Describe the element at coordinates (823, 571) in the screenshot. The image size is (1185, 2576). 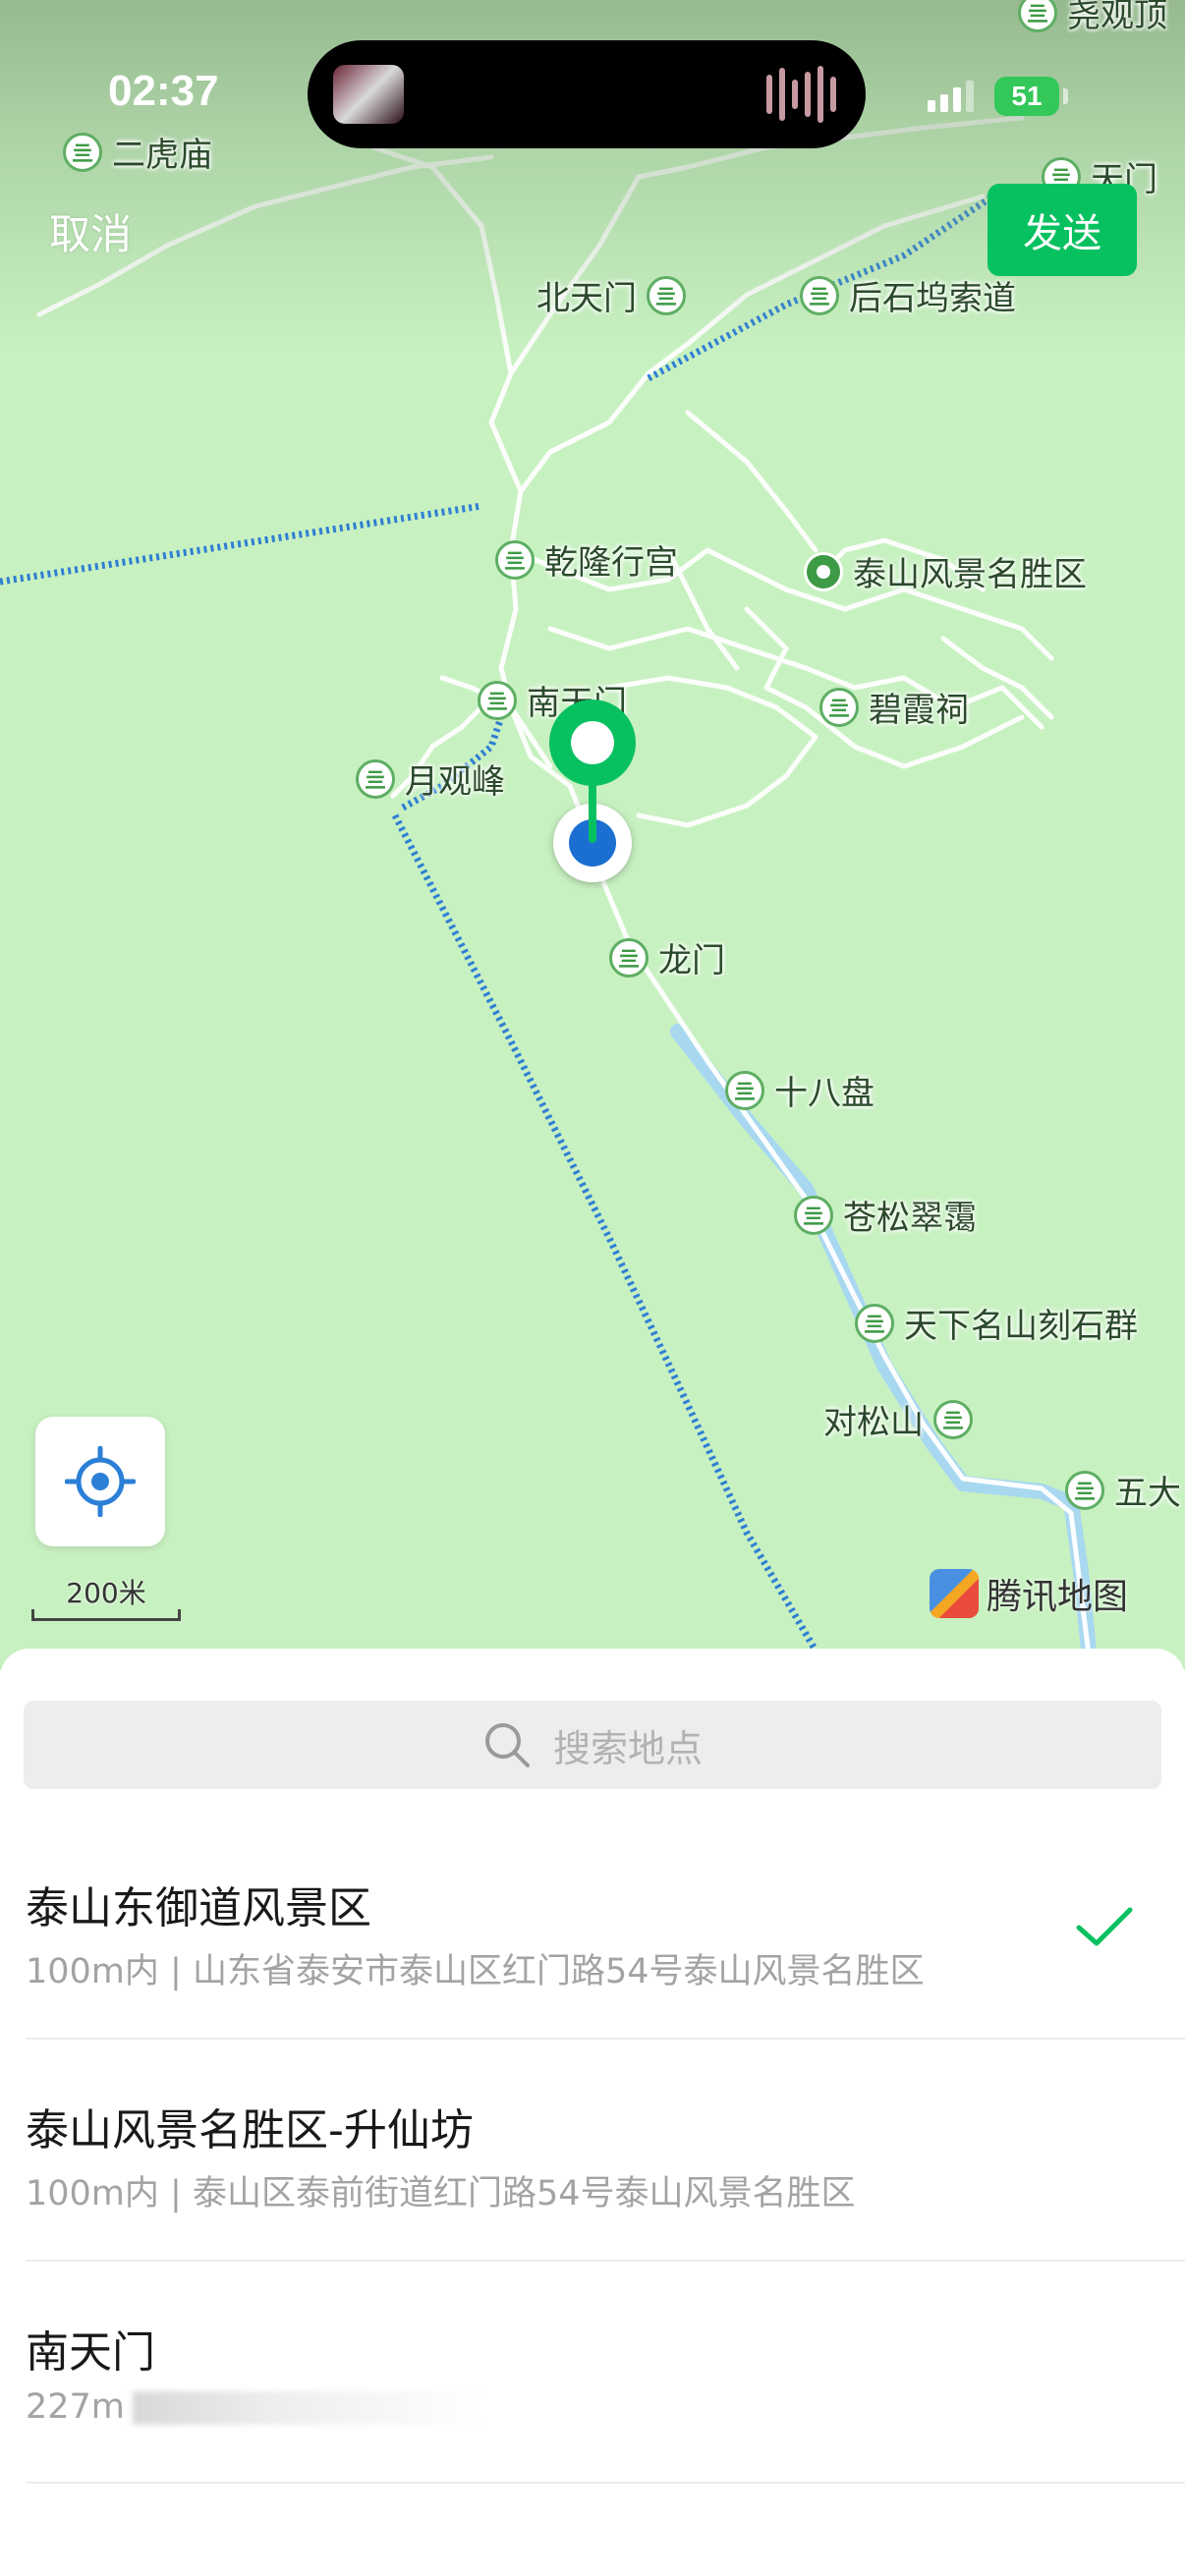
I see `camera-icon` at that location.